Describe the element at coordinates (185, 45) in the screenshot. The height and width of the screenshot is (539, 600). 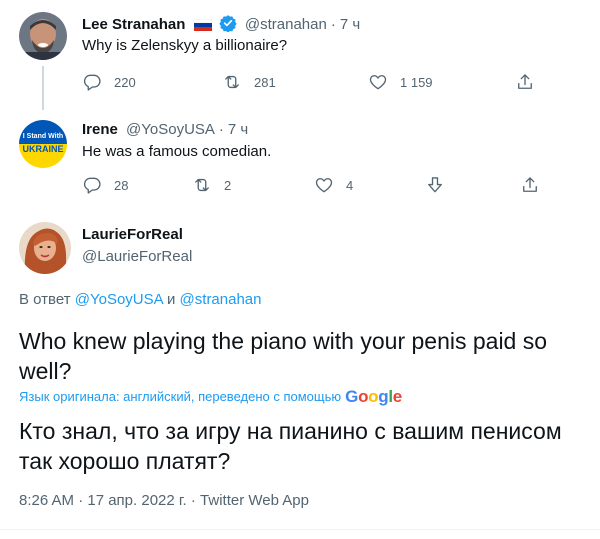
I see `tweet-text: Why is Zelenskyy a billionaire?` at that location.